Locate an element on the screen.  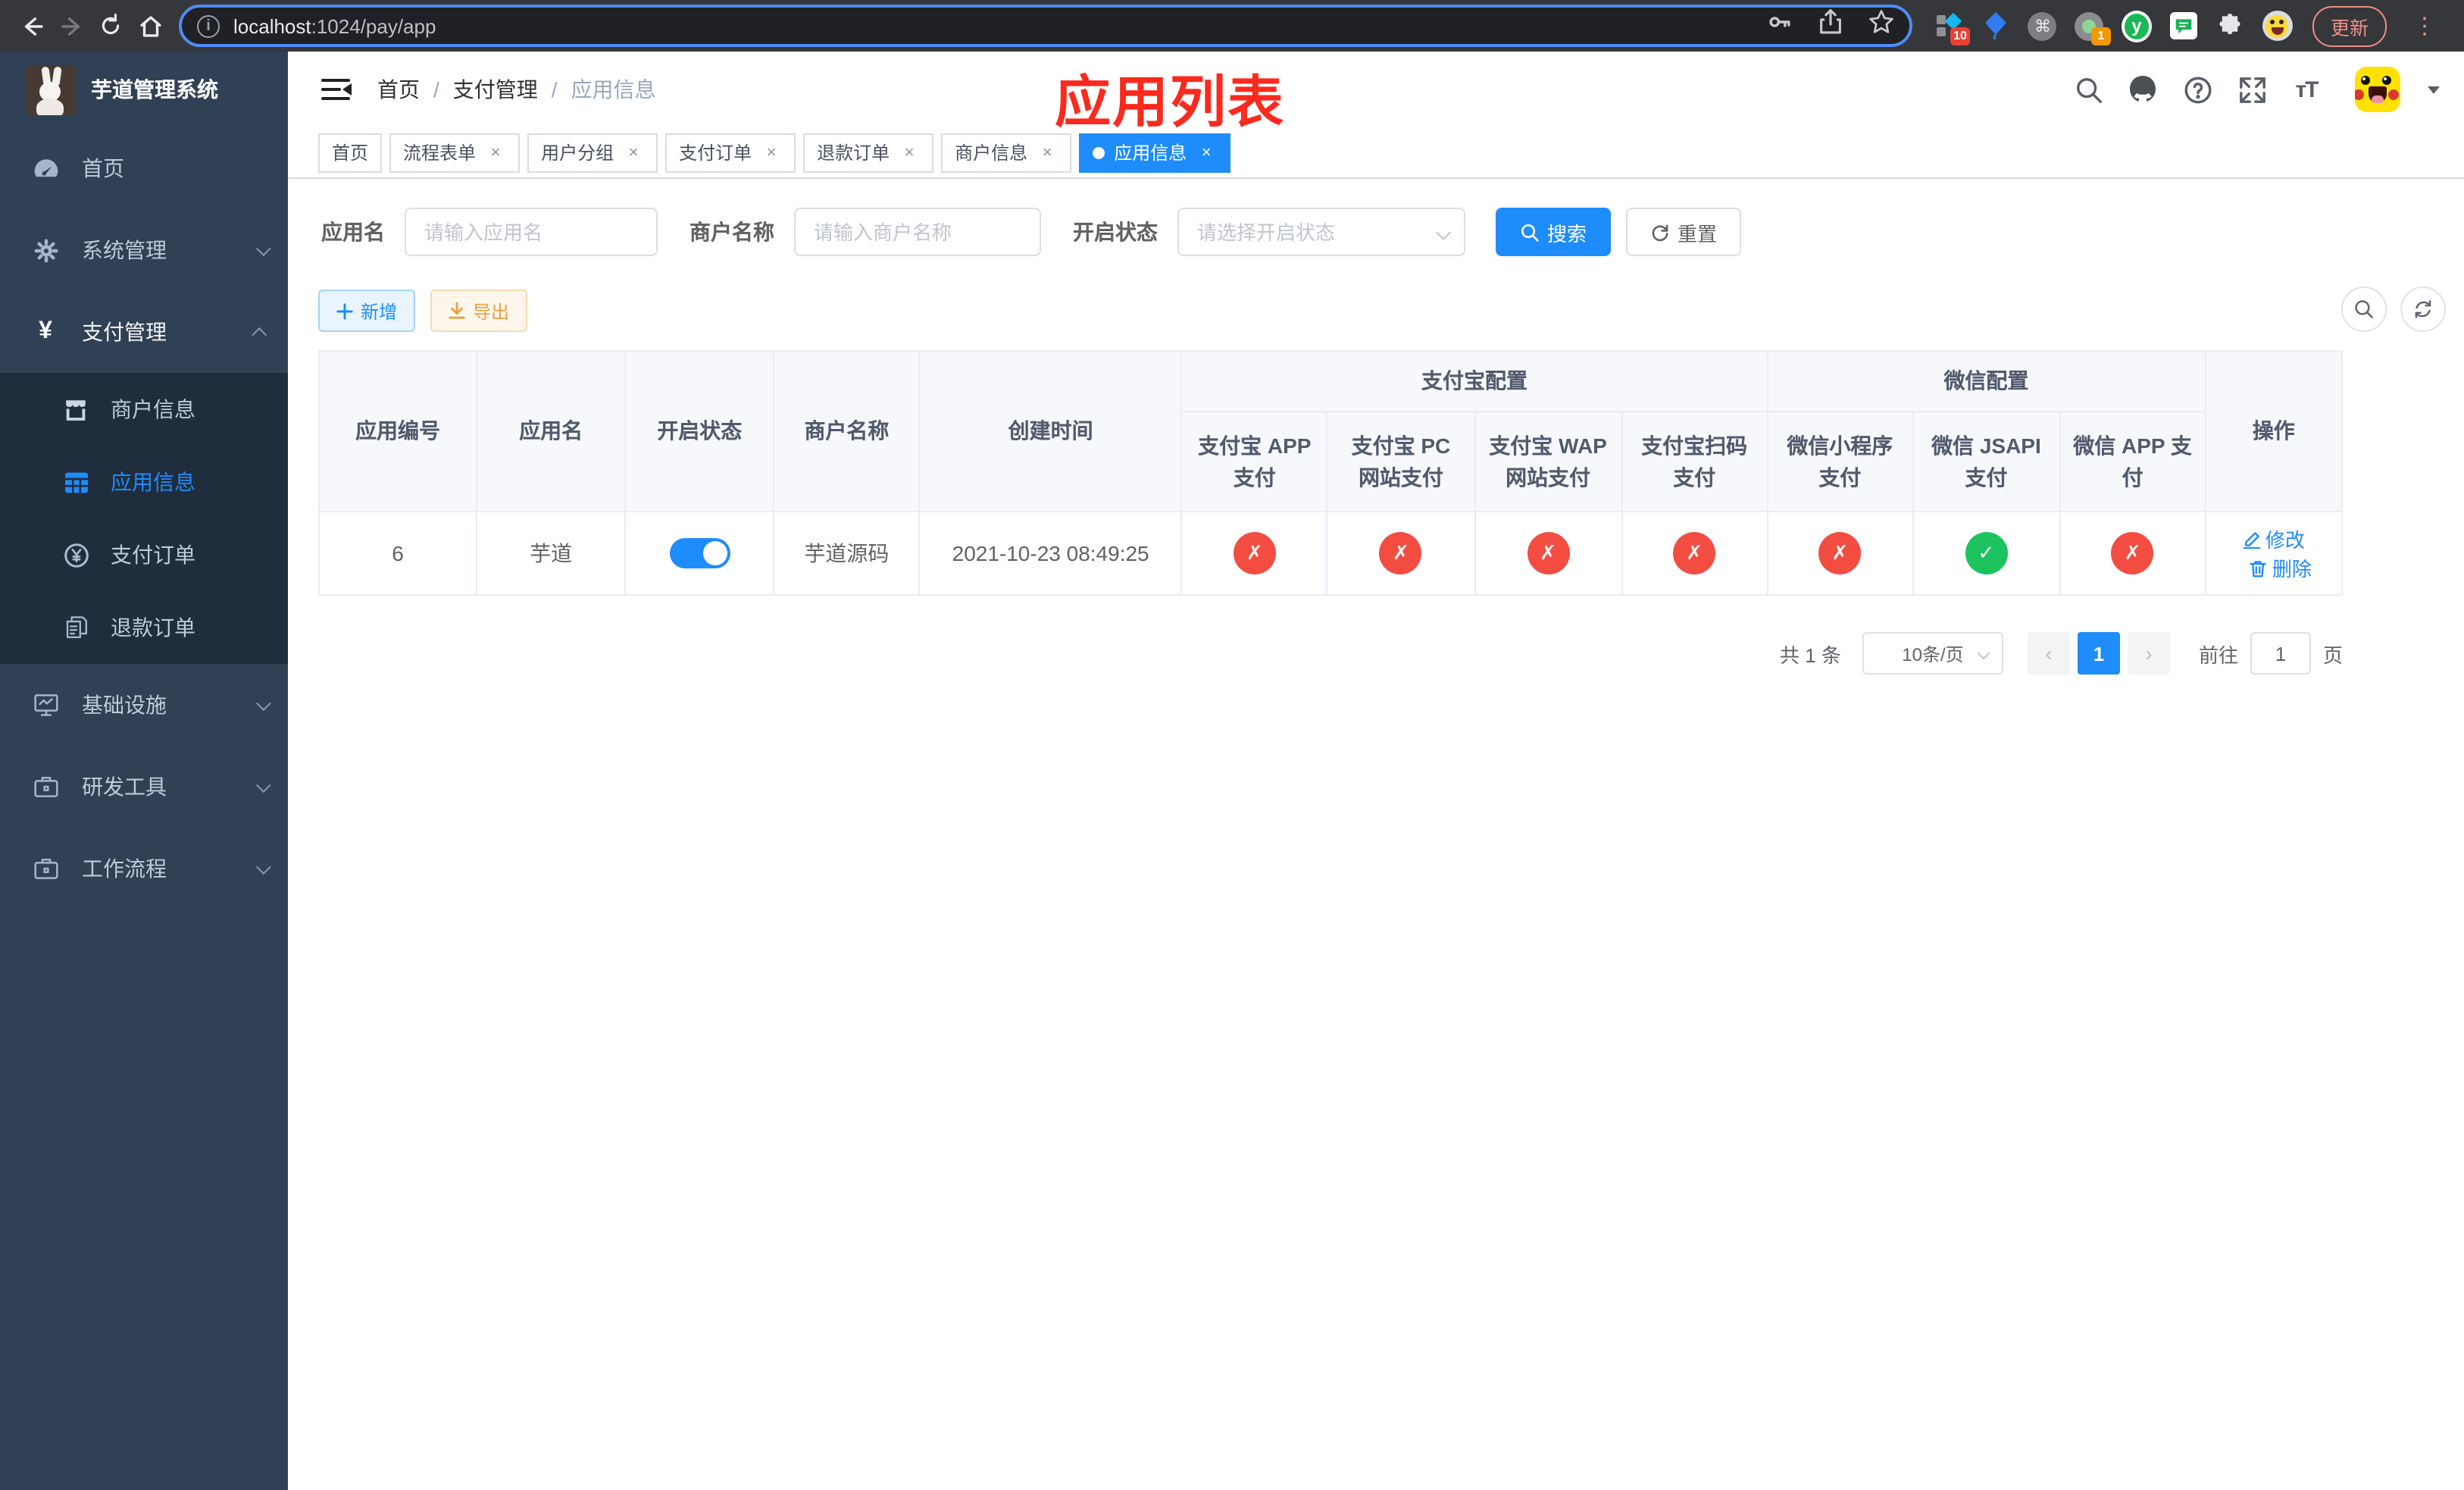
fullscreen-icon is located at coordinates (2252, 89).